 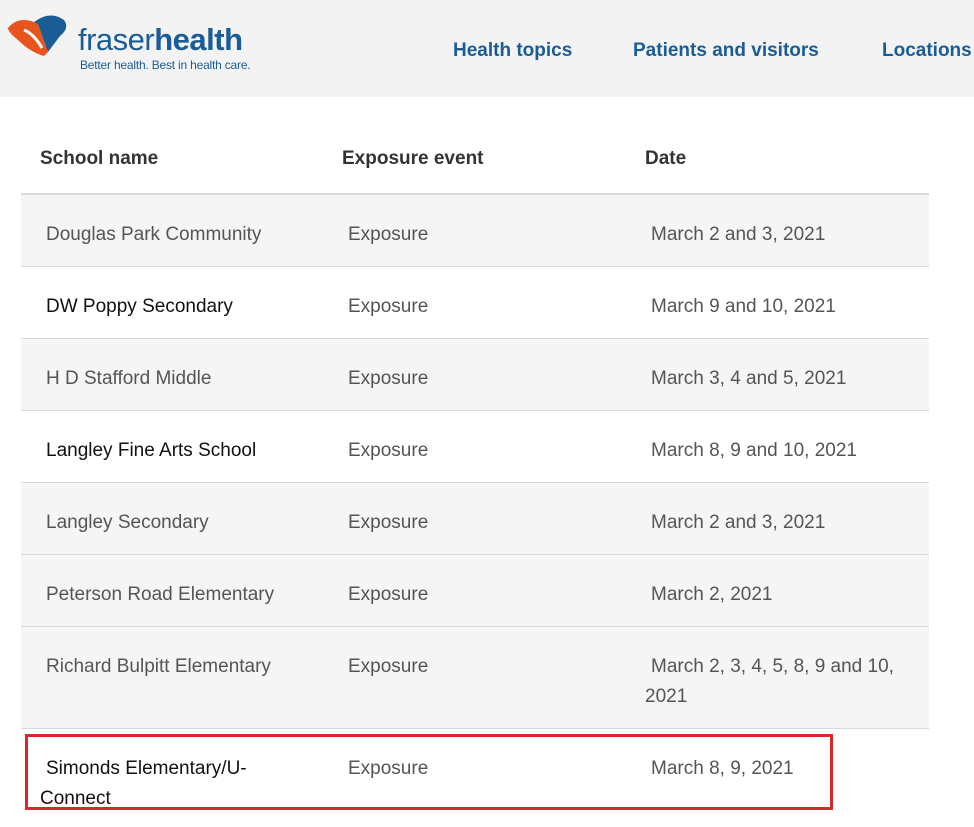 I want to click on date-cell: March 2, 2021, so click(x=712, y=594).